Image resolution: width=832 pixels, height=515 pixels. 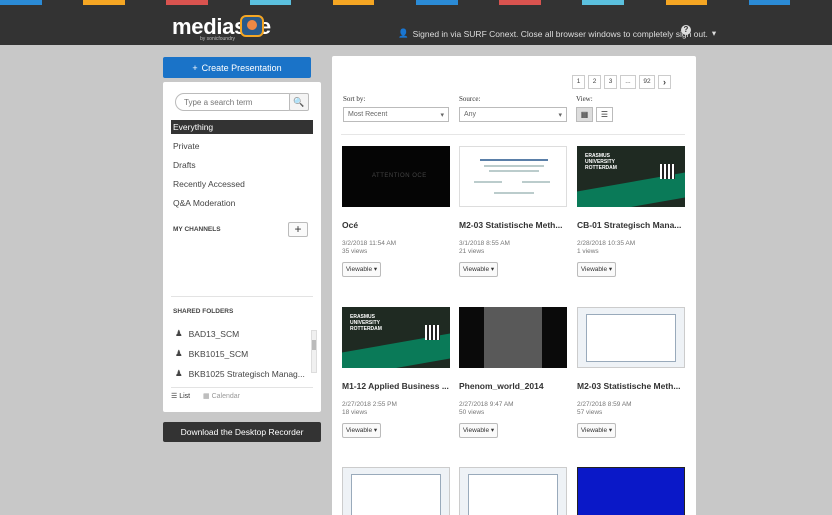 I want to click on folder-item: ♟ BAD13_SCM, so click(x=243, y=333).